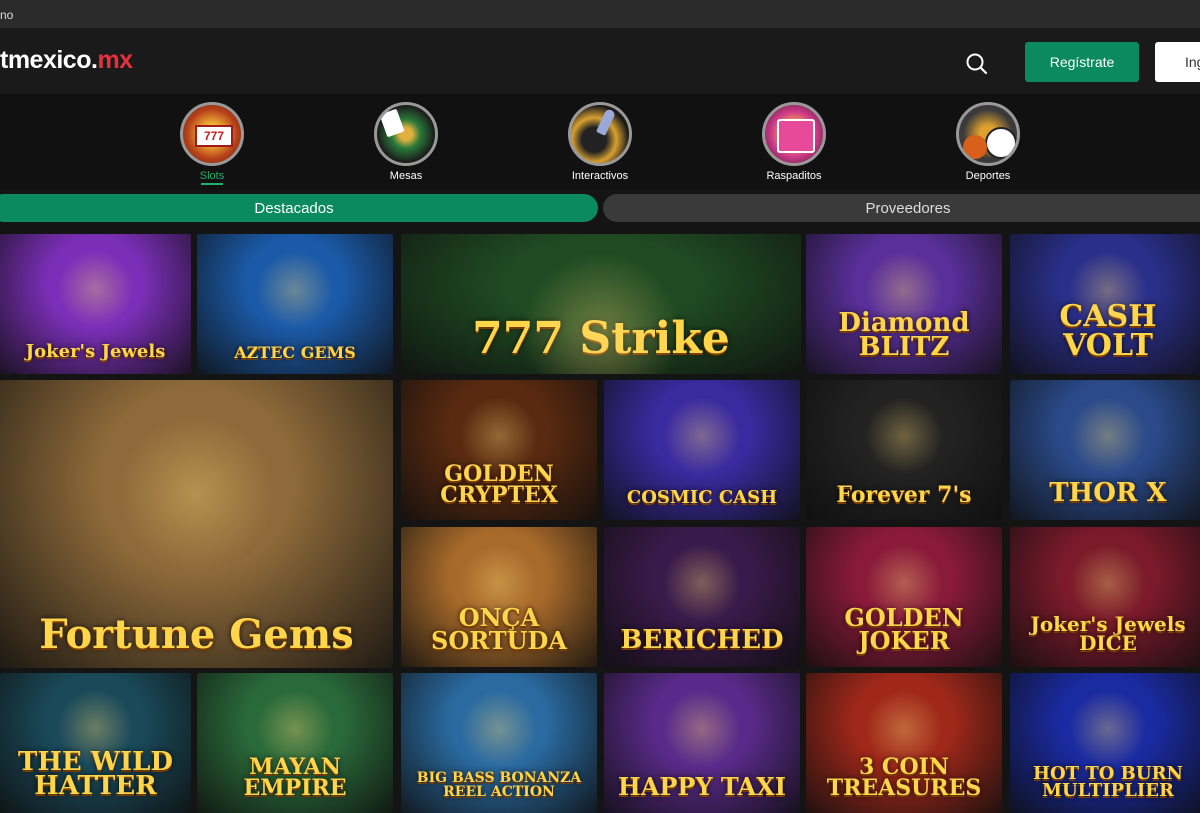 The width and height of the screenshot is (1200, 813). What do you see at coordinates (901, 208) in the screenshot?
I see `tab-proveedores: Proveedores` at bounding box center [901, 208].